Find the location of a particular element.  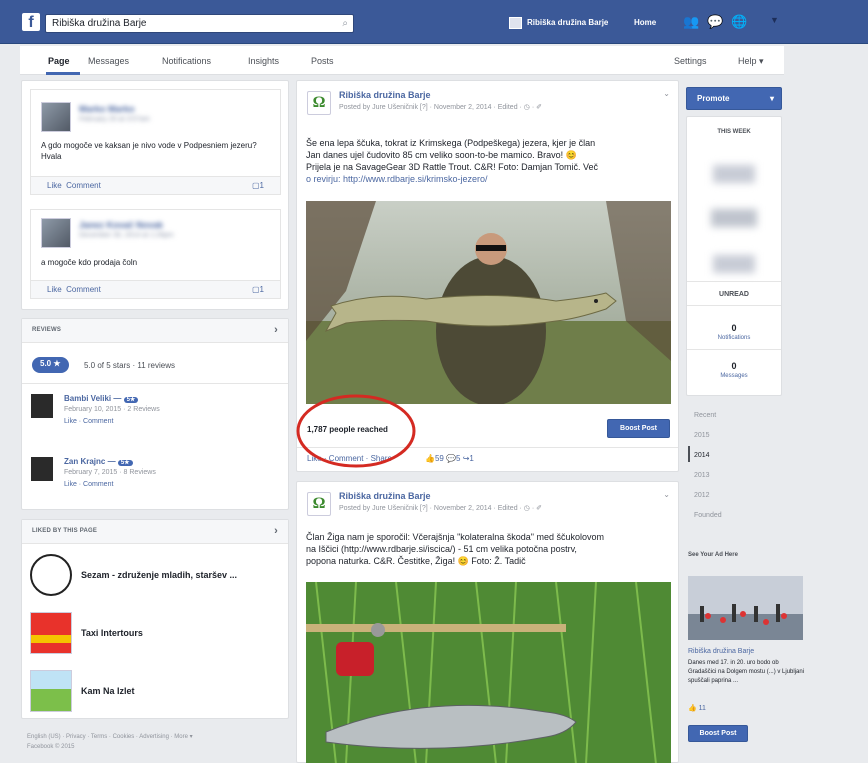

home-link: Home is located at coordinates (645, 22).